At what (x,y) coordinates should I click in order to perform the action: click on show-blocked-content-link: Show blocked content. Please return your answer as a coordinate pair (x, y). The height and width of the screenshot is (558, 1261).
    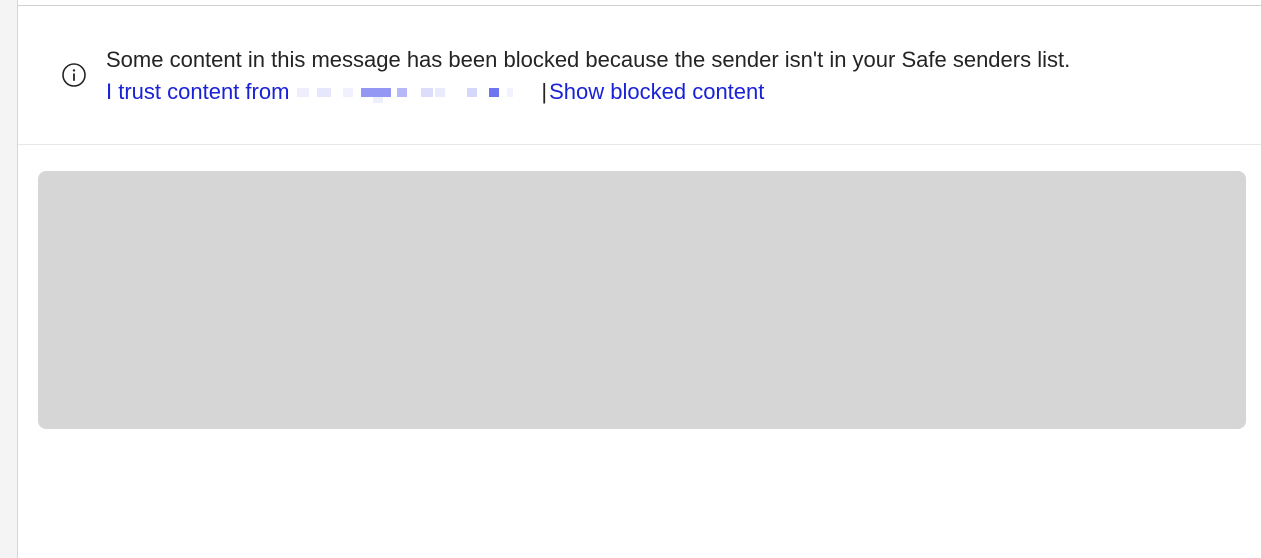
    Looking at the image, I should click on (656, 92).